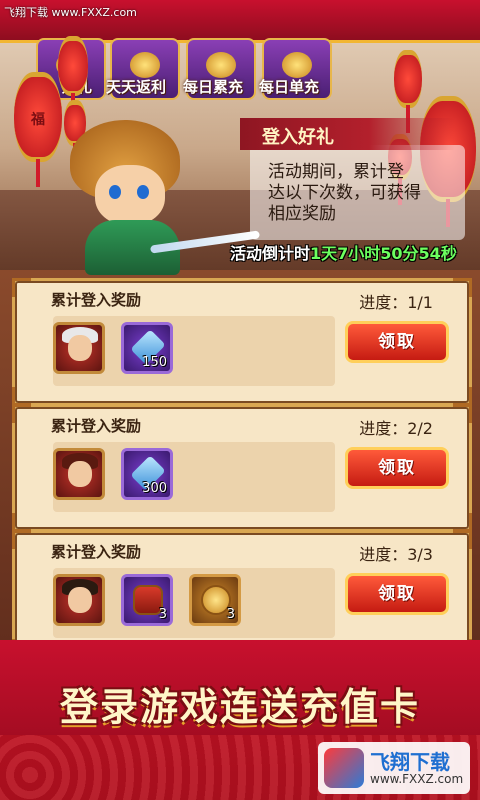 This screenshot has width=480, height=800. I want to click on event-description: 活动期间，累计登 达以下次数，可获得 相应奖励, so click(344, 193).